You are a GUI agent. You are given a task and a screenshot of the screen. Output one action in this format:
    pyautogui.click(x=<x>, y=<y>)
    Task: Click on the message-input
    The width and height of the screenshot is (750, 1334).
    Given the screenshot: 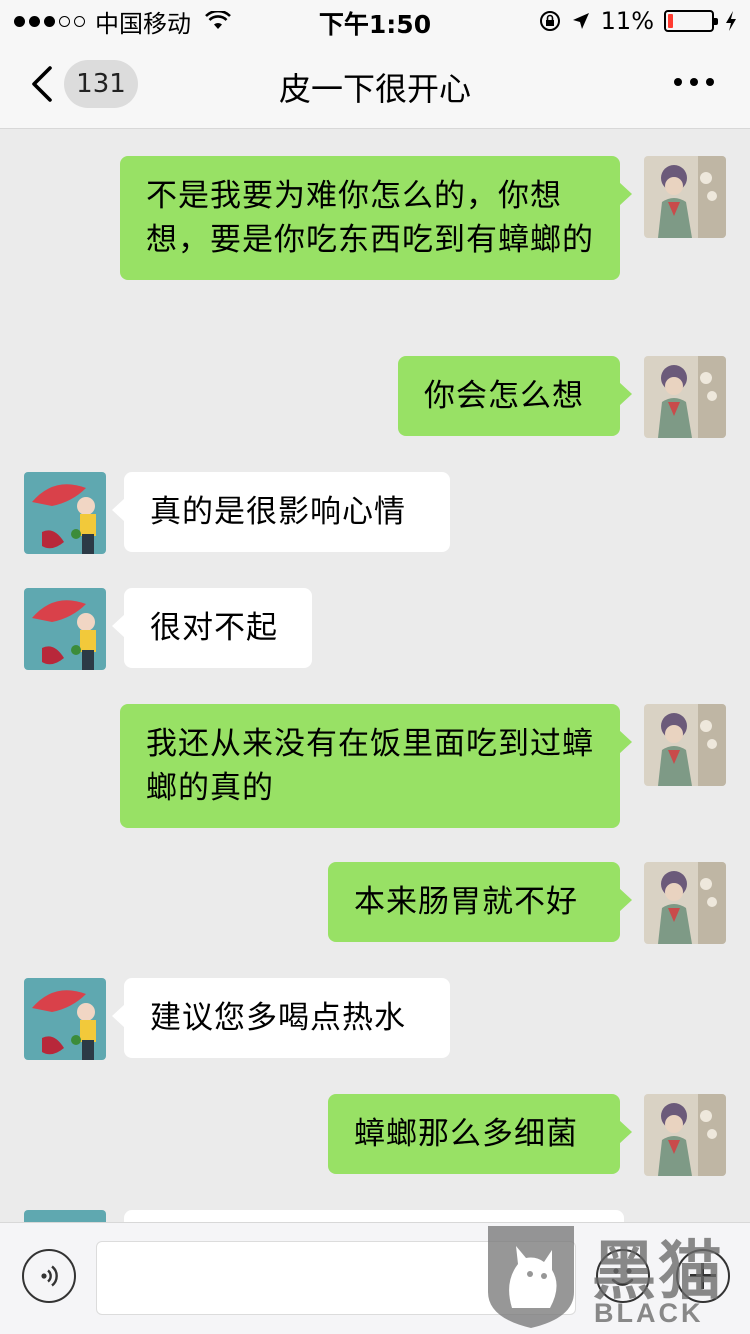 What is the action you would take?
    pyautogui.click(x=336, y=1278)
    